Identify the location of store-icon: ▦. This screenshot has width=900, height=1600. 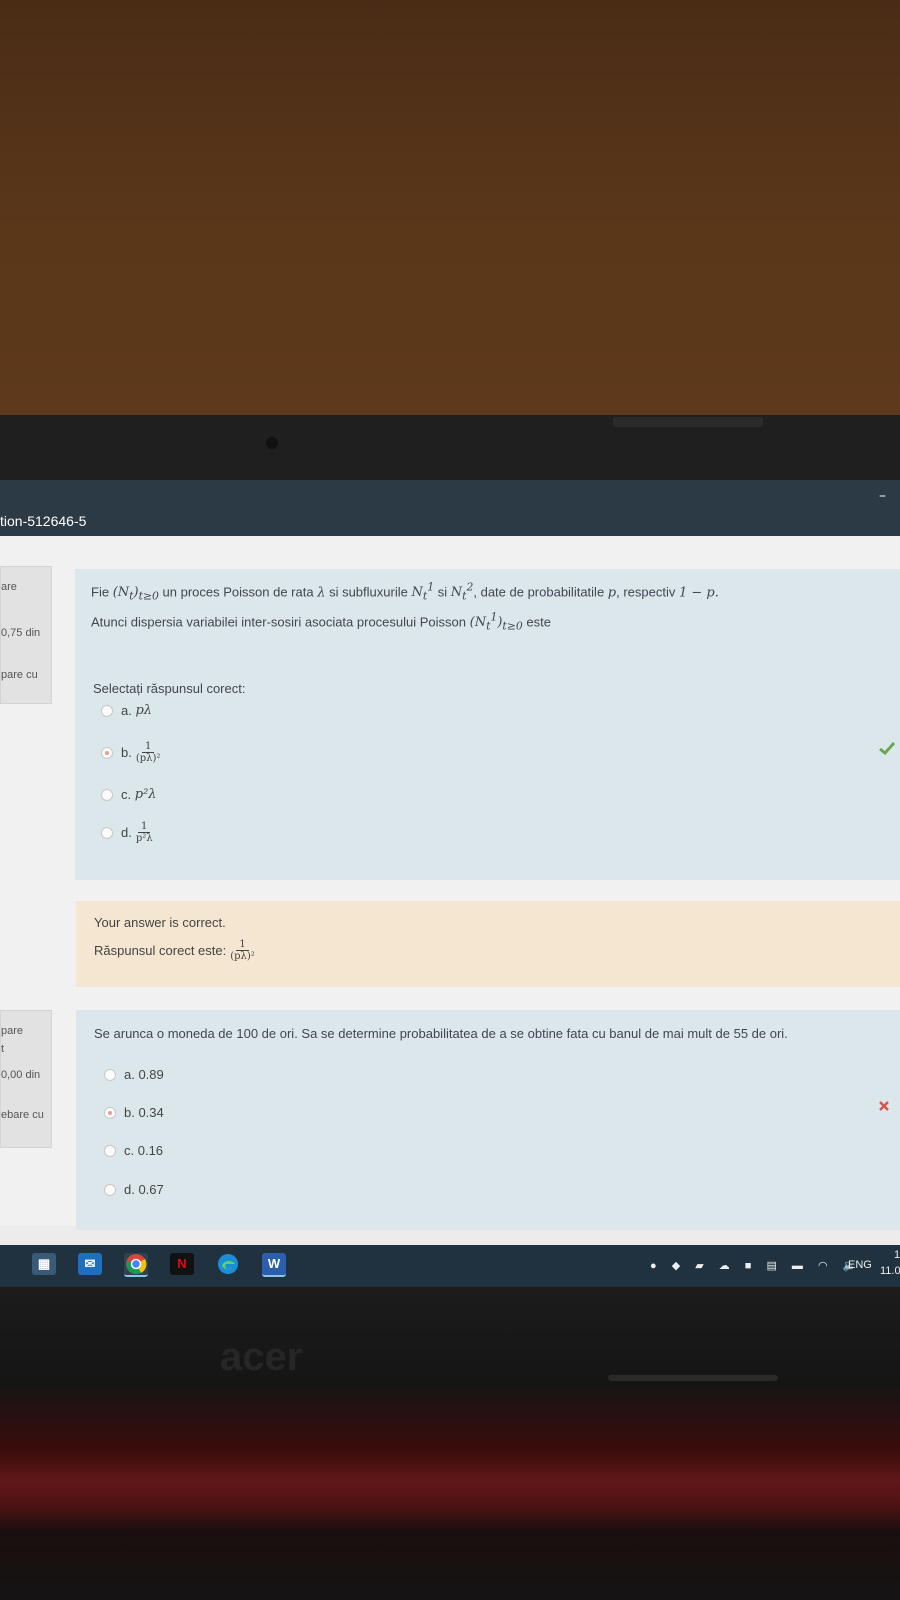
(44, 1264).